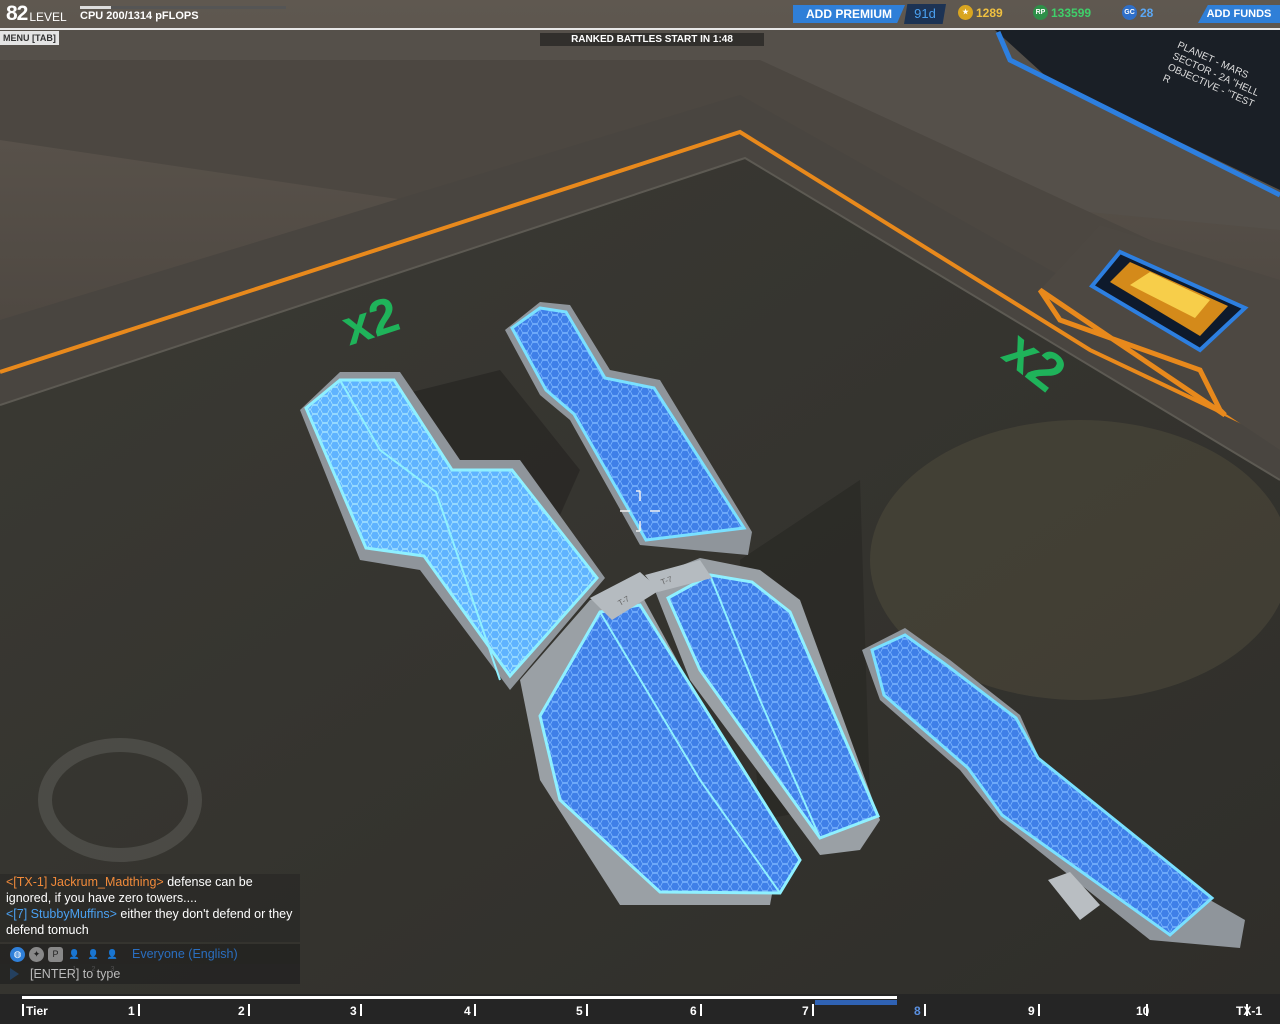 This screenshot has width=1280, height=1024. What do you see at coordinates (652, 39) in the screenshot?
I see `ranked-countdown: RANKED BATTLES START IN 1:48` at bounding box center [652, 39].